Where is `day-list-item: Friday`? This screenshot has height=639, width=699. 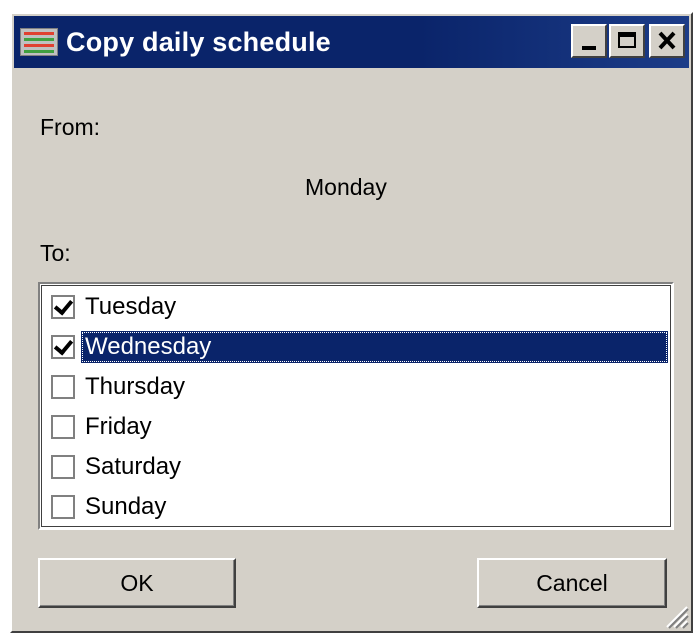 day-list-item: Friday is located at coordinates (356, 427).